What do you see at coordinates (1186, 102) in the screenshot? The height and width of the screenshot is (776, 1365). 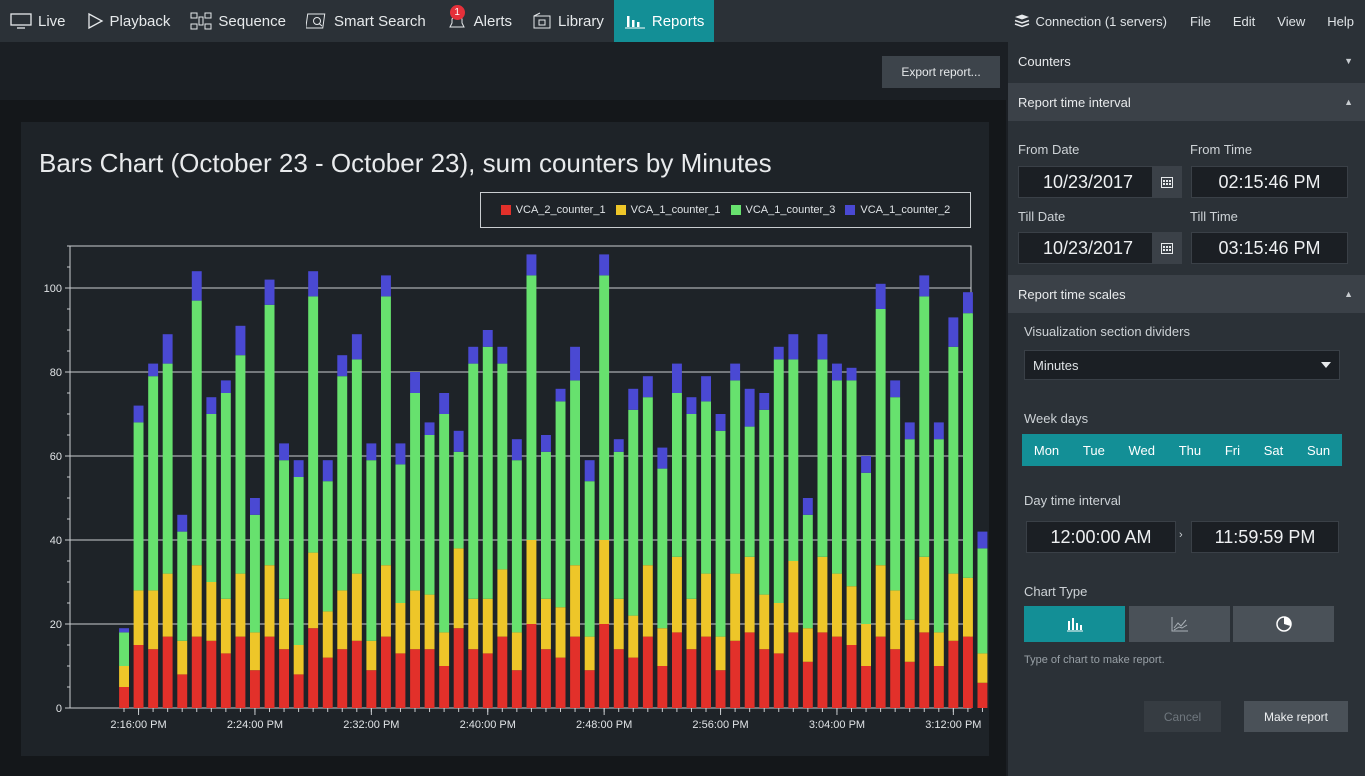 I see `interval-section-header: Report time interval ▲` at bounding box center [1186, 102].